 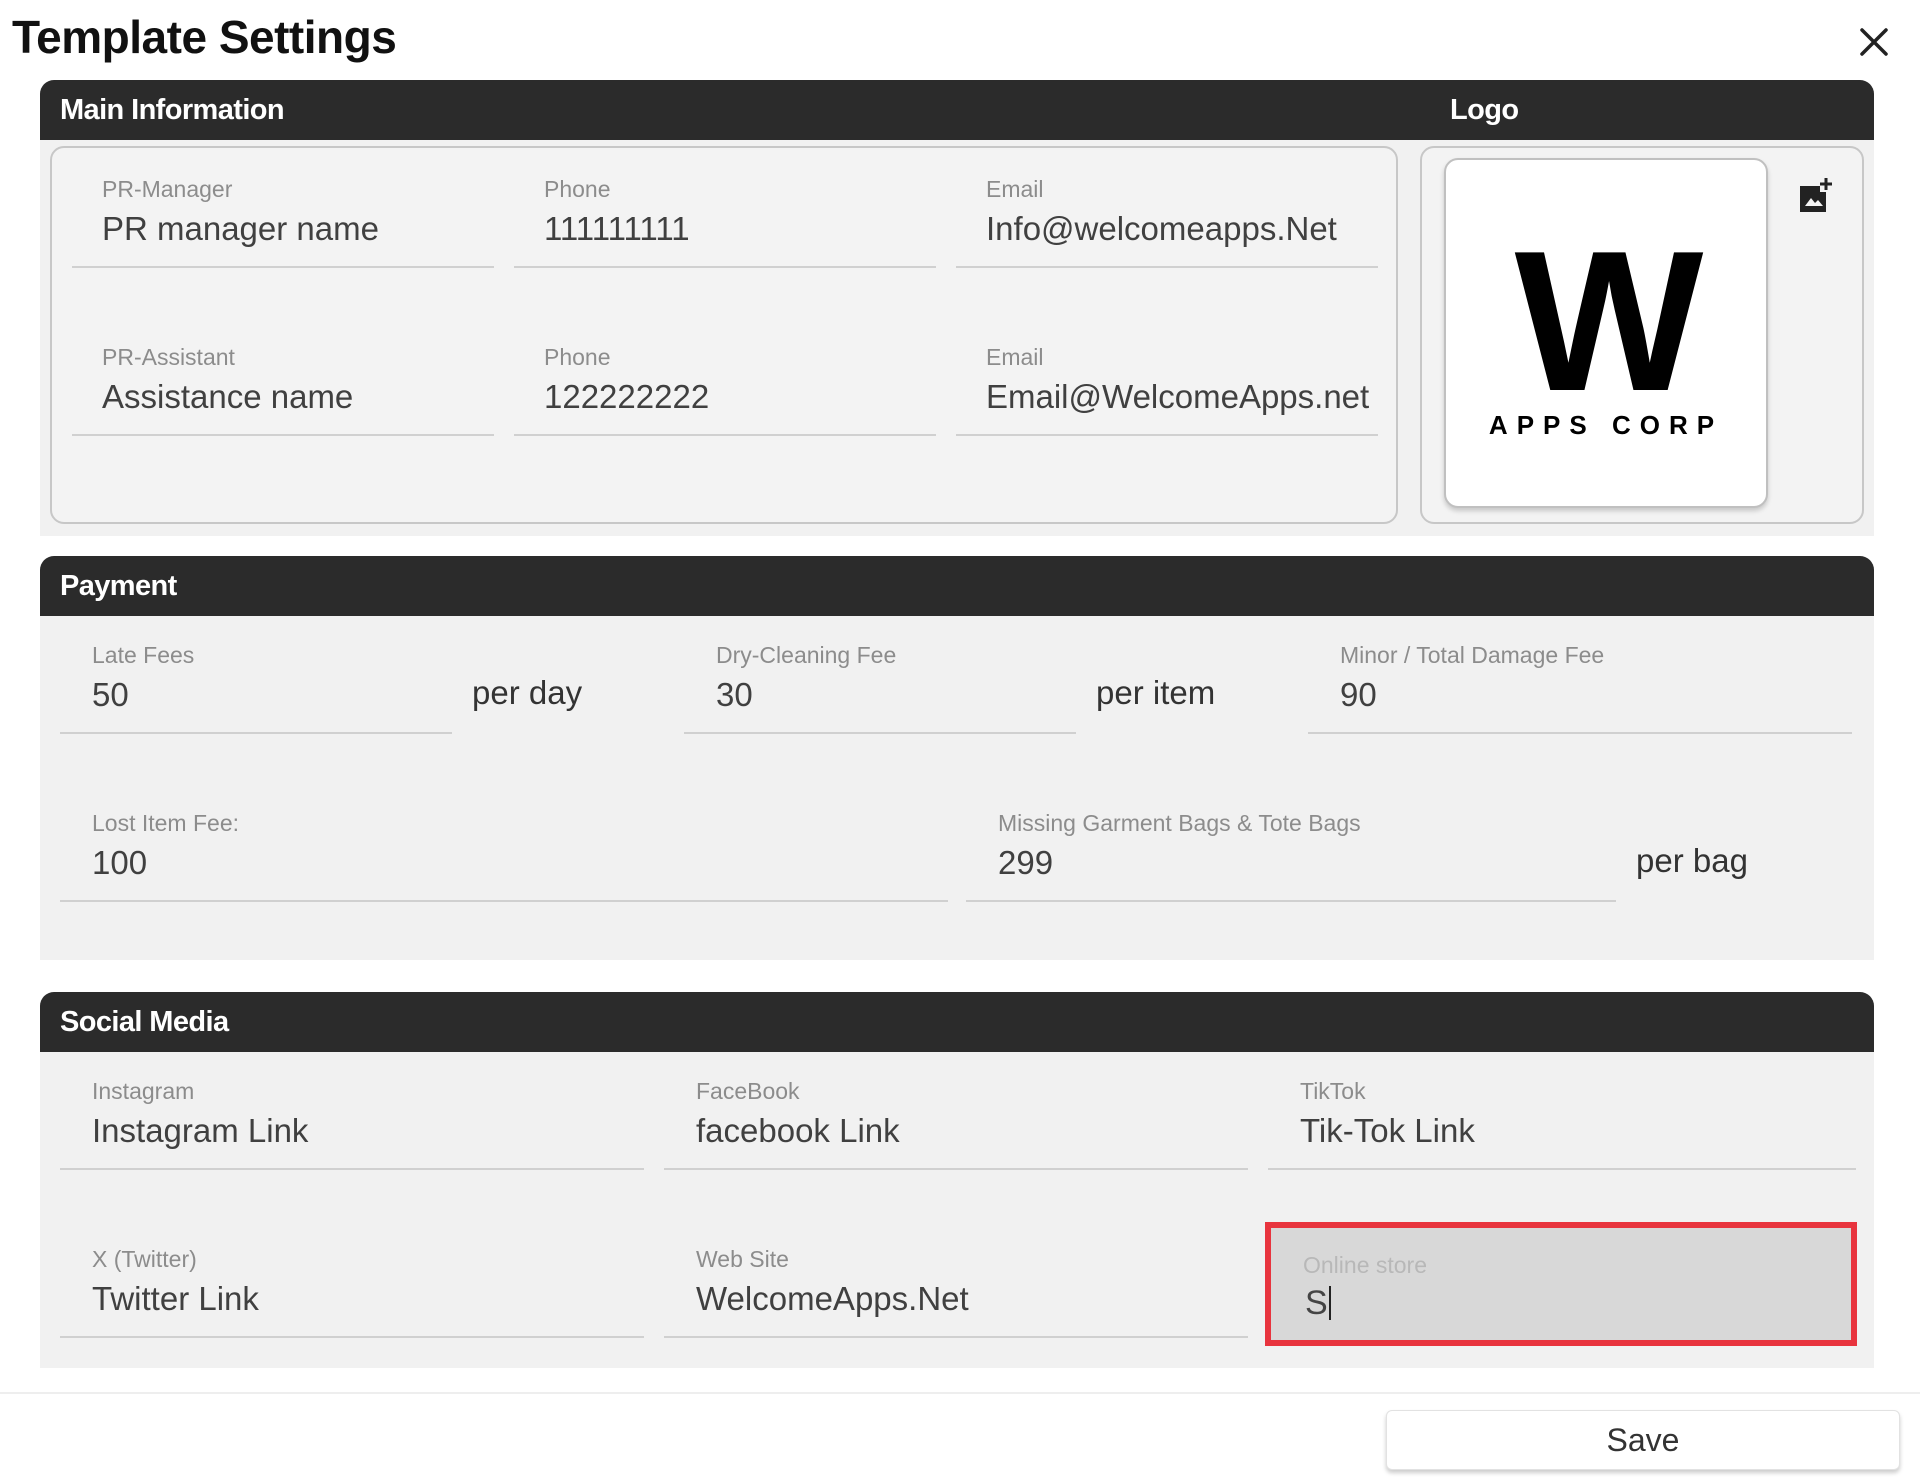 I want to click on lost-item-fee-field: Lost Item Fee: 100, so click(x=504, y=842).